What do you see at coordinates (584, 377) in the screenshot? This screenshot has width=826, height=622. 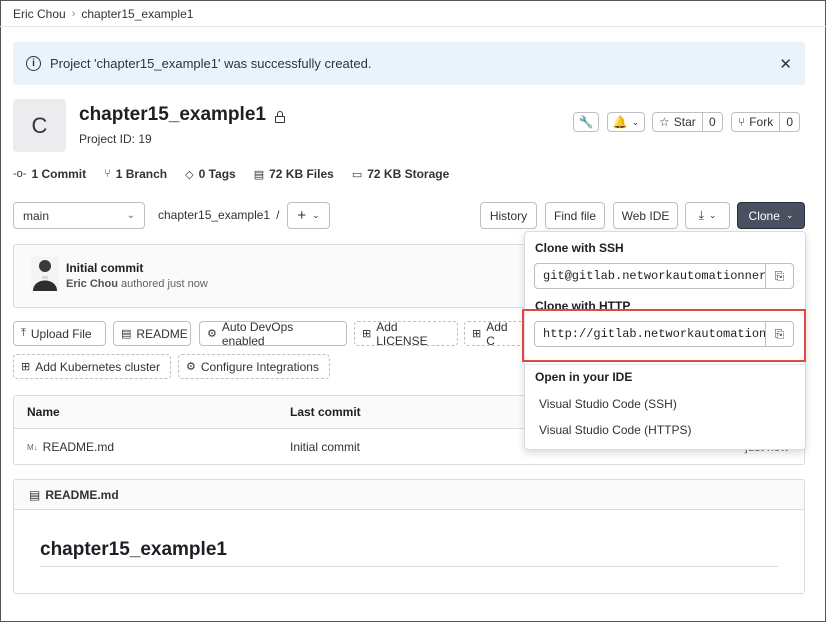 I see `open-in-ide-label: Open in your IDE` at bounding box center [584, 377].